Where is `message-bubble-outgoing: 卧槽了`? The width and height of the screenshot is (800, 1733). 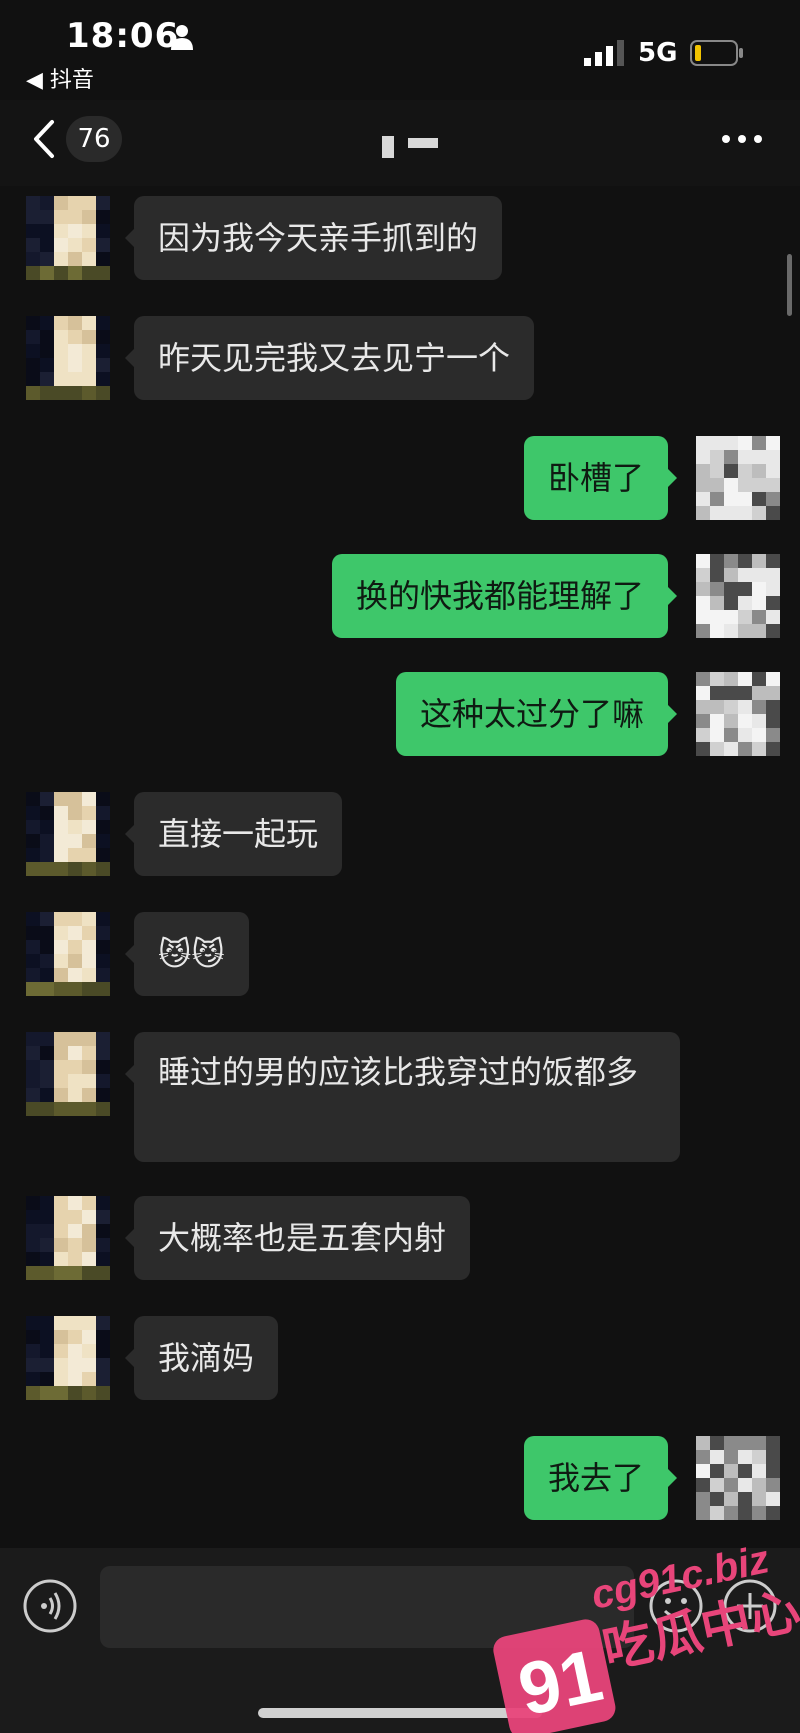 message-bubble-outgoing: 卧槽了 is located at coordinates (600, 478).